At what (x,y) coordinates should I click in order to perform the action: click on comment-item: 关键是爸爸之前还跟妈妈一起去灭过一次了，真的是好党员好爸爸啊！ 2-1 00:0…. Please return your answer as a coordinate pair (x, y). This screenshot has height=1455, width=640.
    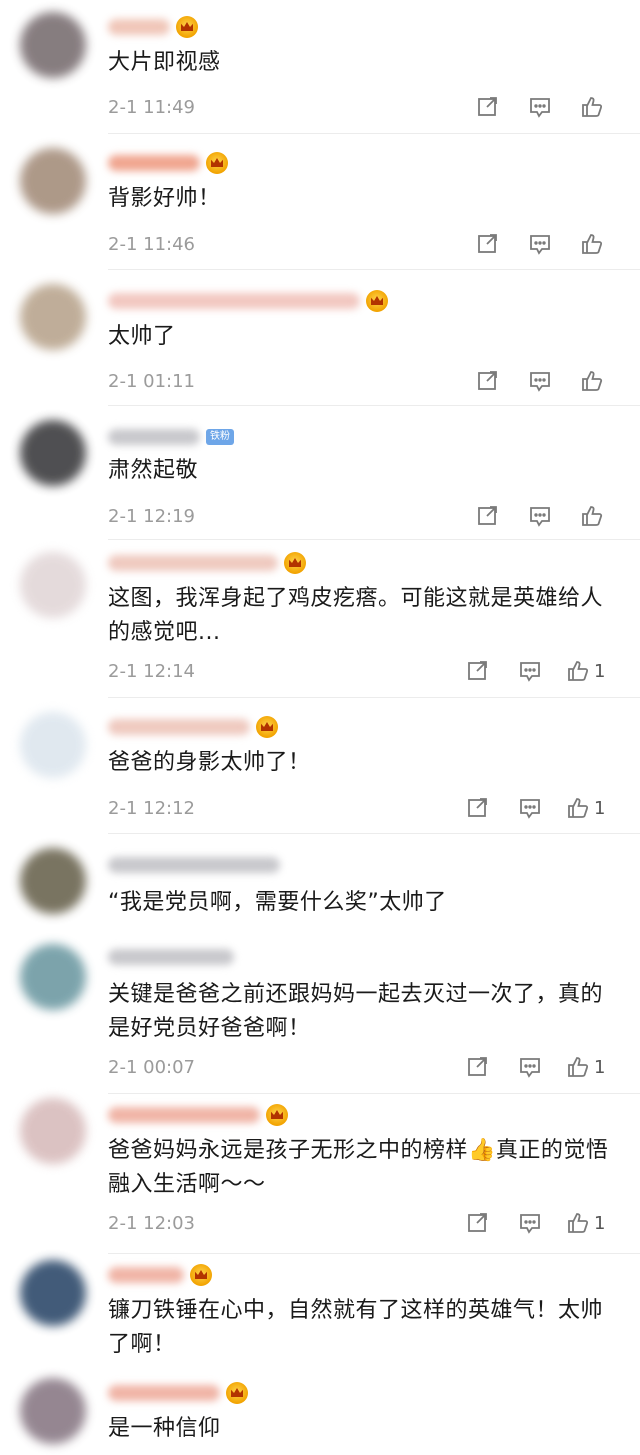
    Looking at the image, I should click on (320, 1014).